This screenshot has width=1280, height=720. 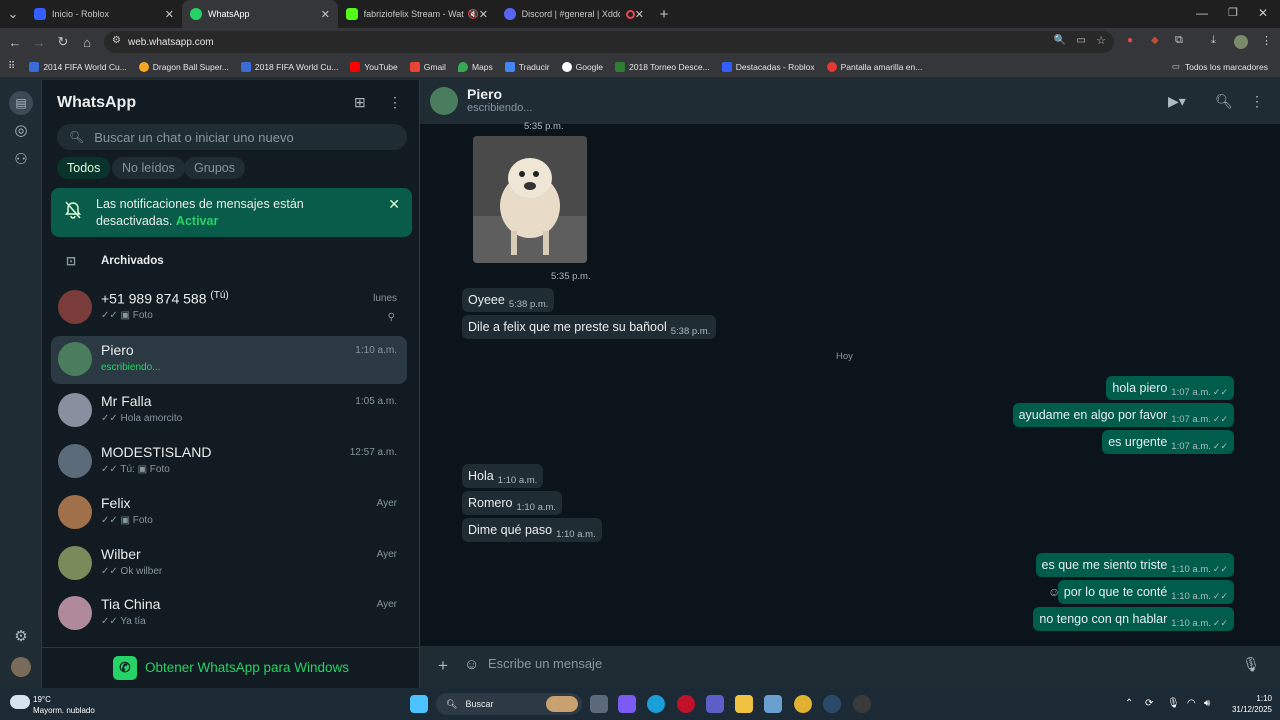 What do you see at coordinates (21, 160) in the screenshot?
I see `communities-icon: ⚇` at bounding box center [21, 160].